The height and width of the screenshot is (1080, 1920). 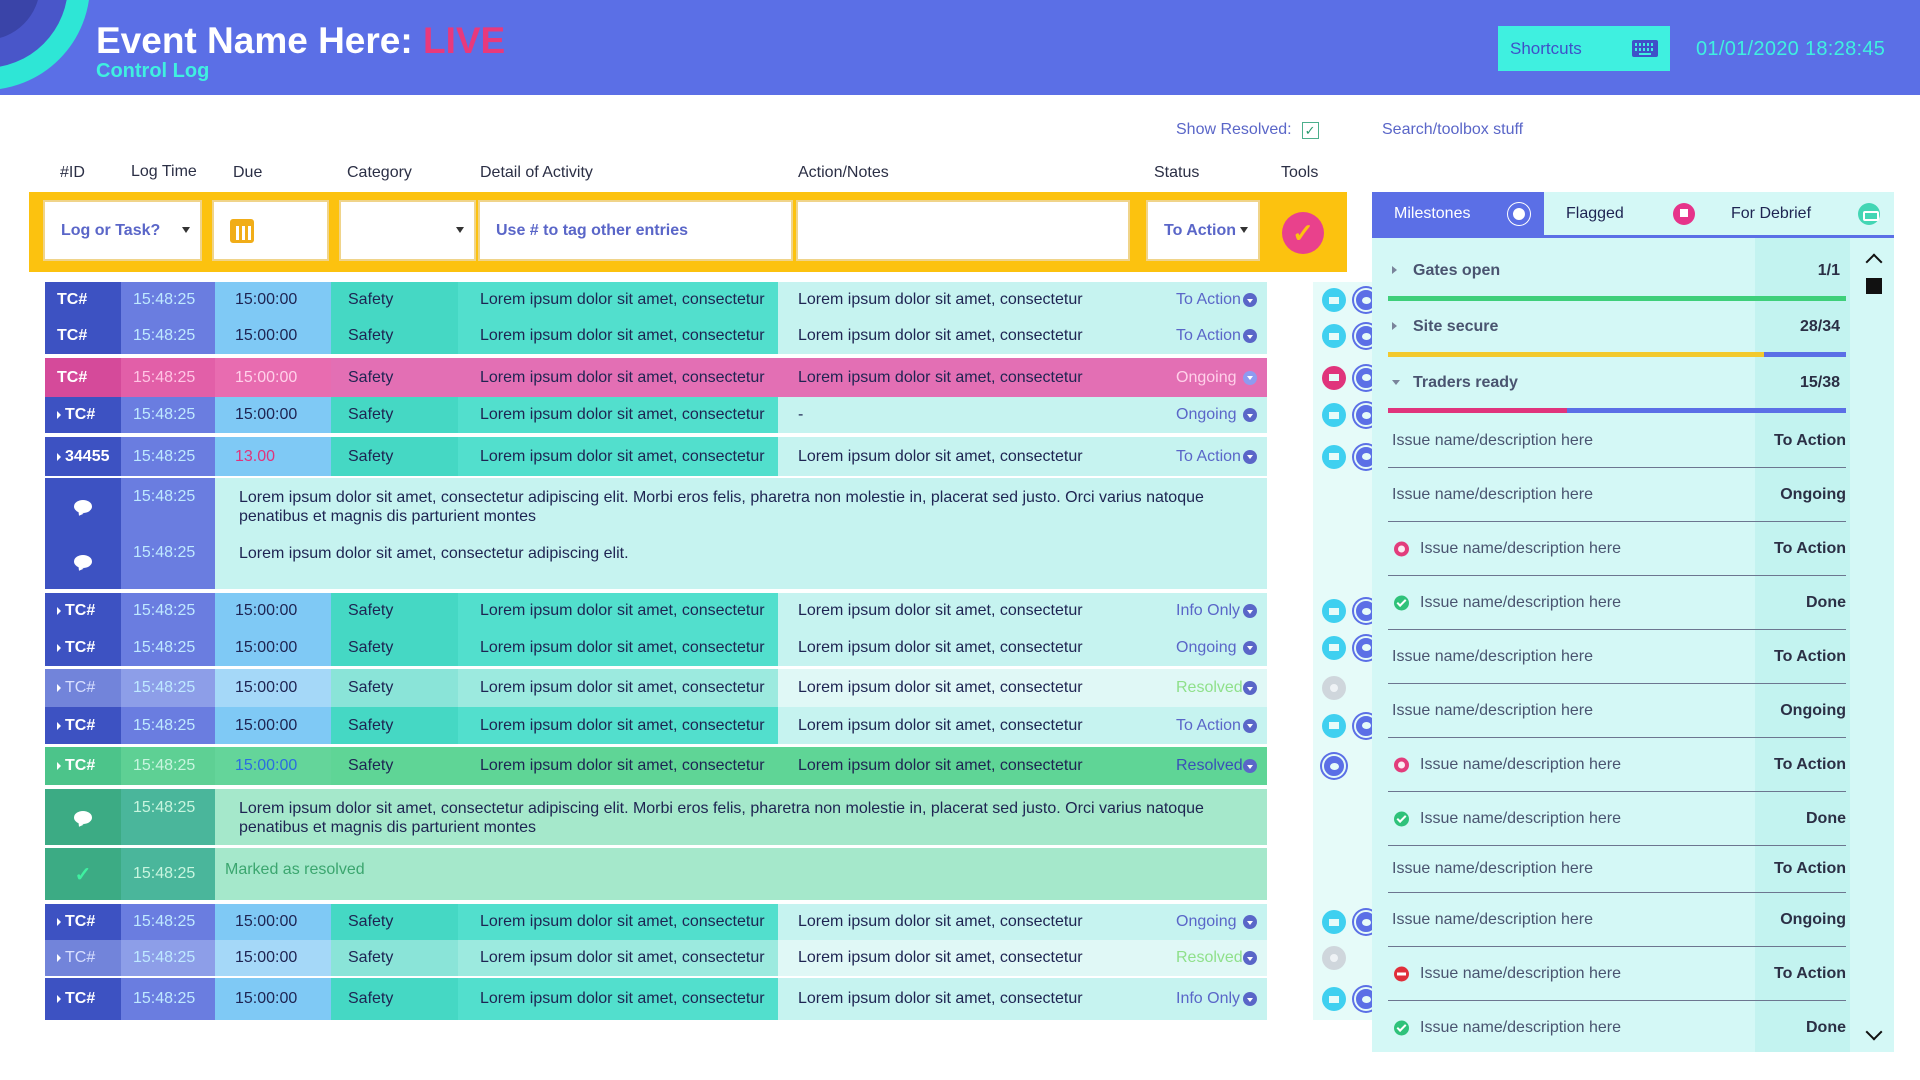 What do you see at coordinates (1617, 386) in the screenshot?
I see `milestone-row: Traders ready 15/38` at bounding box center [1617, 386].